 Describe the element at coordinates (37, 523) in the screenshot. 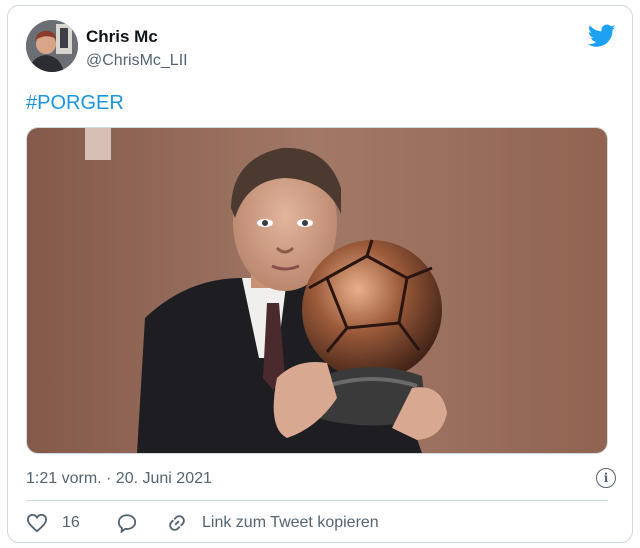

I see `heart-icon` at that location.